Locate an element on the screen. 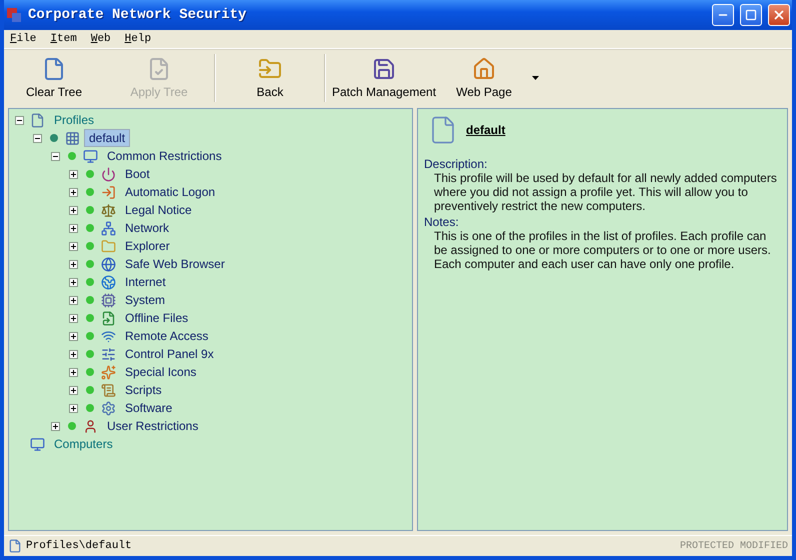 The width and height of the screenshot is (796, 560). user-icon is located at coordinates (90, 426).